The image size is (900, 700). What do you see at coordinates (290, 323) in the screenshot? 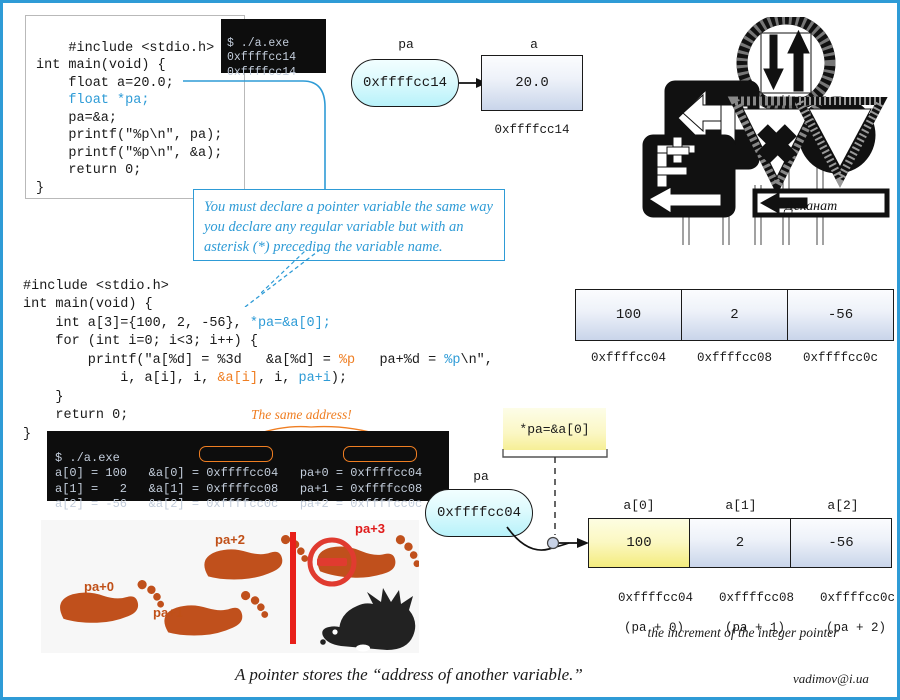
I see `code-token-pointer-decl: *pa=&a[0];` at bounding box center [290, 323].